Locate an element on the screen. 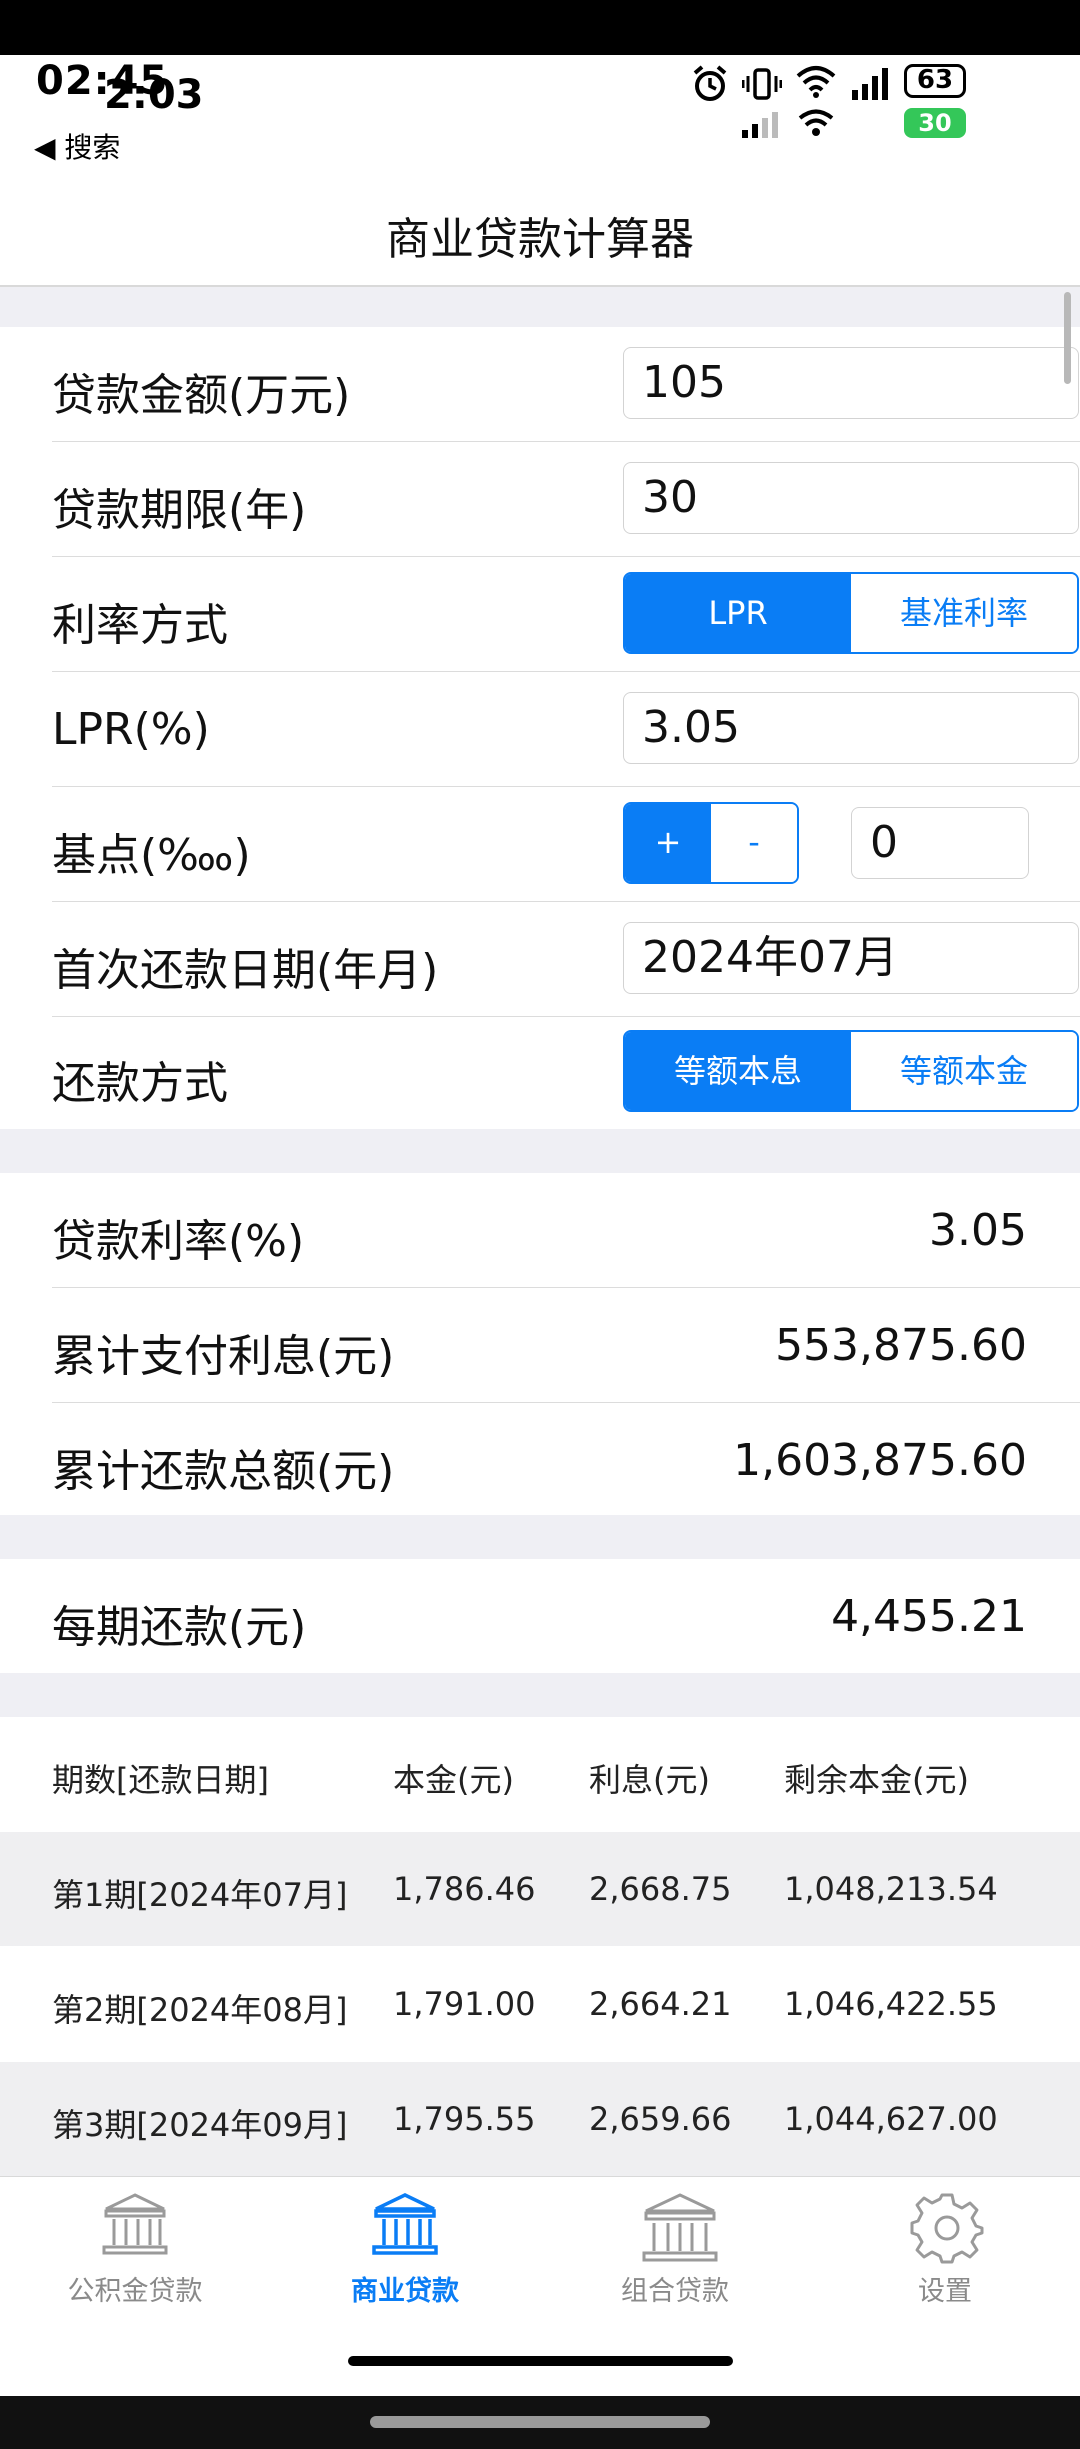  table-cell-interest: 2,664.21 is located at coordinates (660, 2004).